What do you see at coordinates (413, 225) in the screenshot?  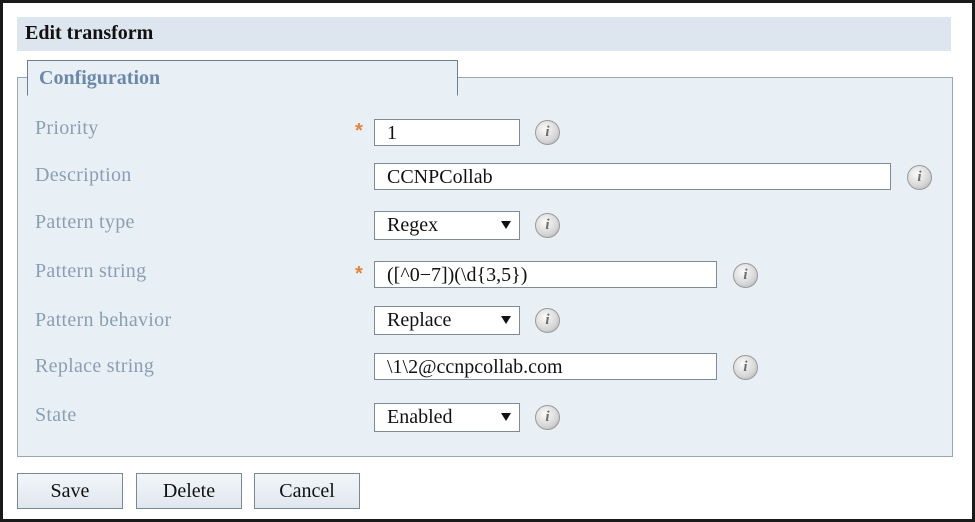 I see `pattern-type-value: Regex` at bounding box center [413, 225].